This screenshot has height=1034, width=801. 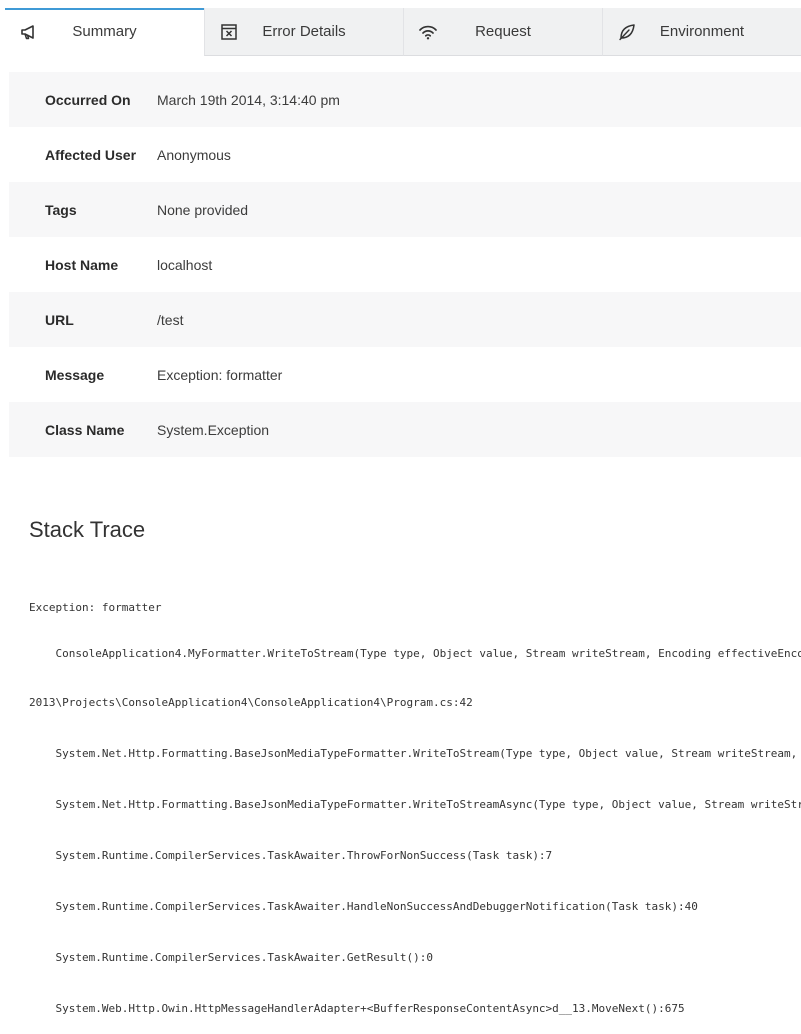 I want to click on tab-summary: Summary, so click(x=104, y=32).